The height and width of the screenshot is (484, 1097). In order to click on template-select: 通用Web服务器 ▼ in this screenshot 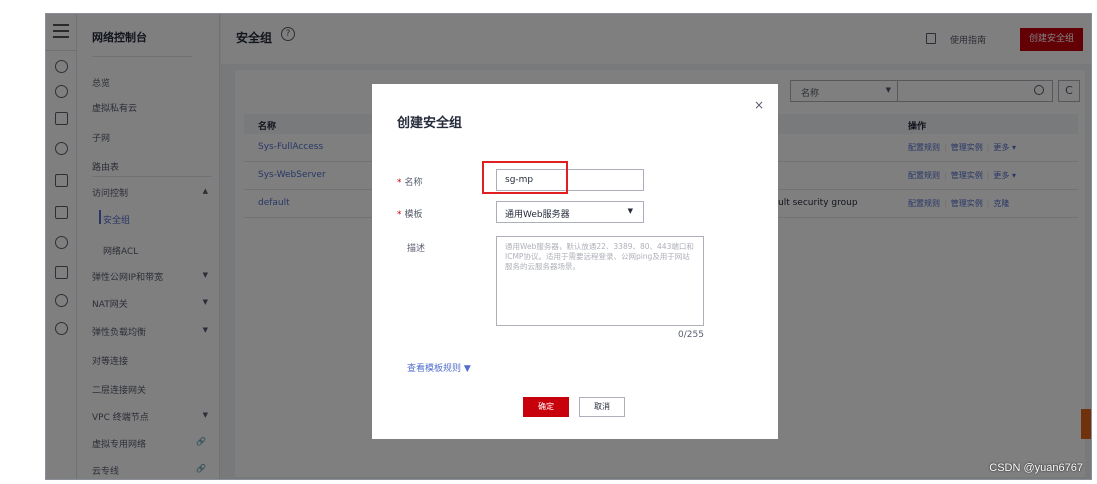, I will do `click(570, 212)`.